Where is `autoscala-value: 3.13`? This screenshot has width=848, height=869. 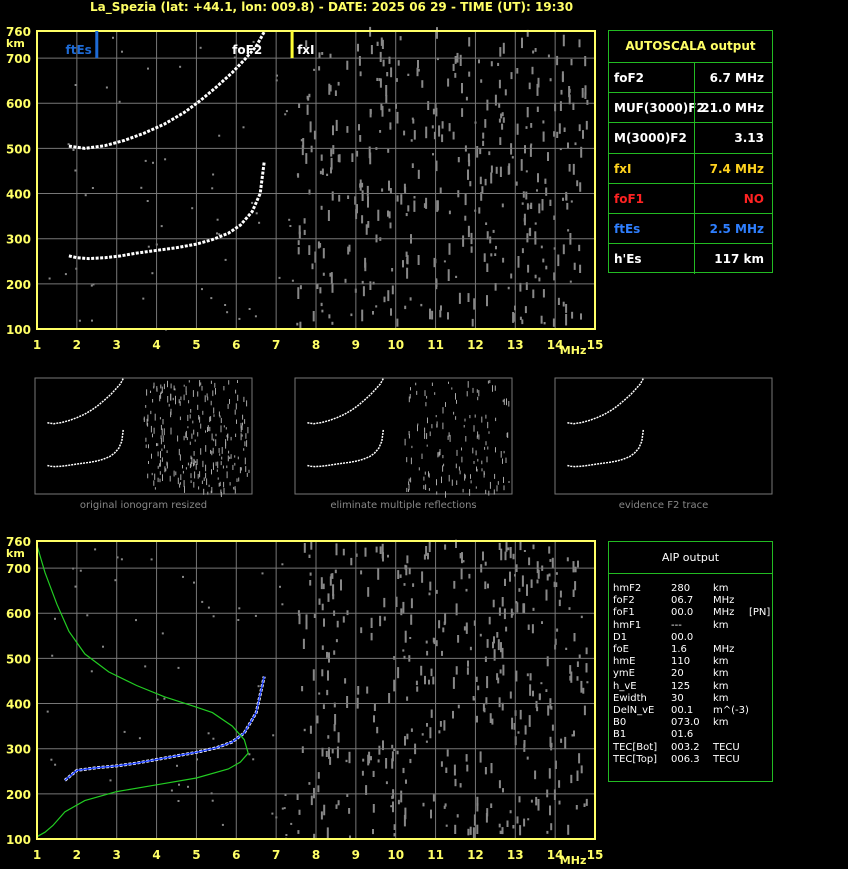
autoscala-value: 3.13 is located at coordinates (729, 138).